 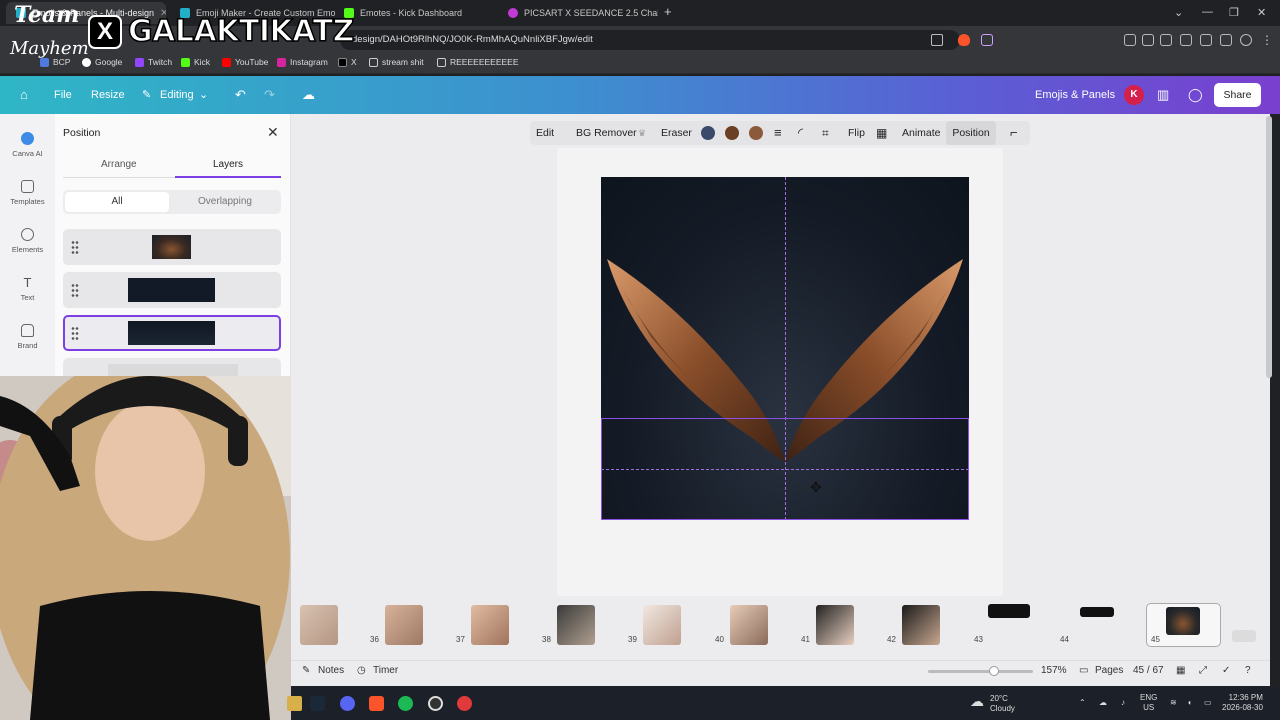 I want to click on copy-icon, so click(x=937, y=40).